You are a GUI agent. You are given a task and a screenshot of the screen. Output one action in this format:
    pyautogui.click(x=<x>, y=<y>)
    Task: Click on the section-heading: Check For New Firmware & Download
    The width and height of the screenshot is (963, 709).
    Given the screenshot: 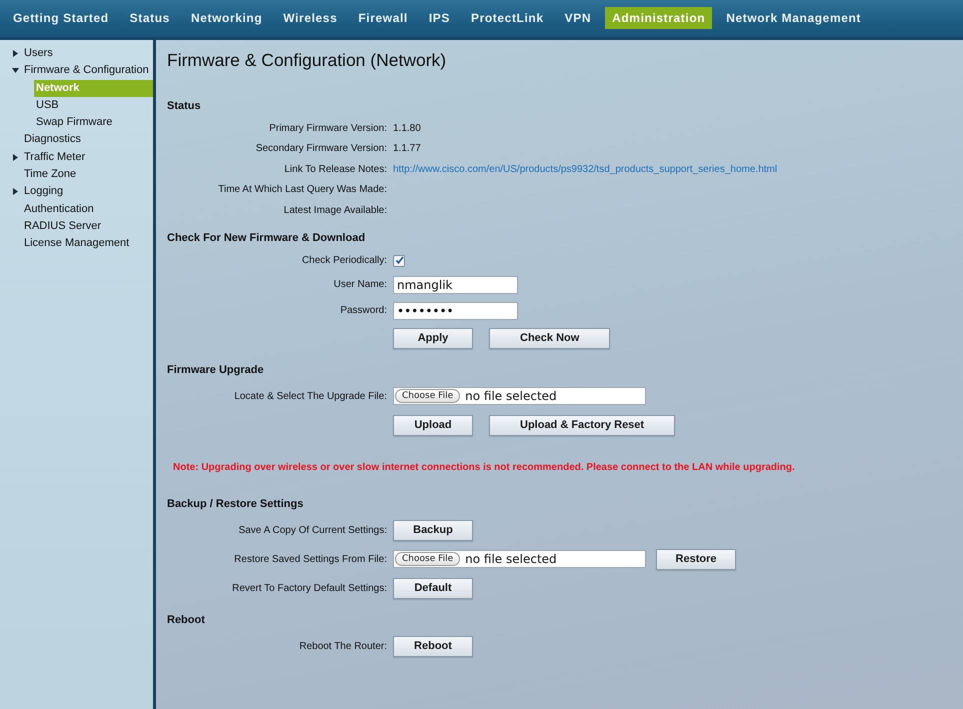 What is the action you would take?
    pyautogui.click(x=266, y=238)
    